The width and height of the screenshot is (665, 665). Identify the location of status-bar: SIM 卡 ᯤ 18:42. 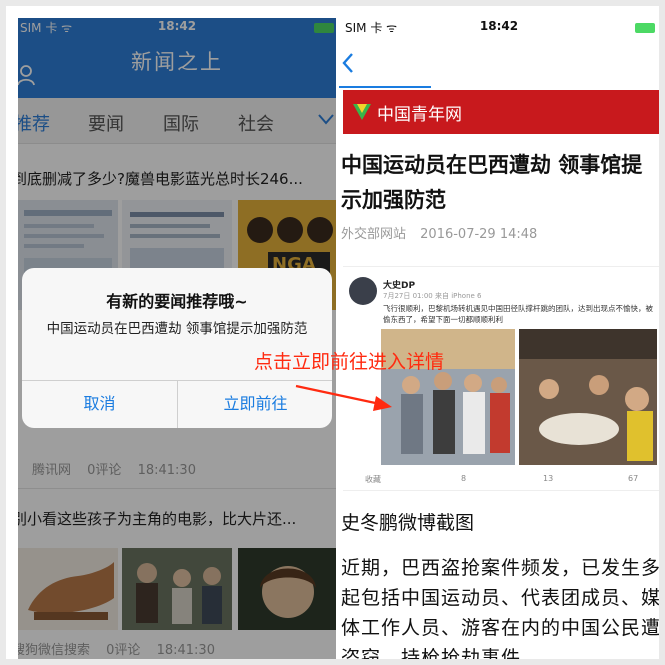
(499, 28).